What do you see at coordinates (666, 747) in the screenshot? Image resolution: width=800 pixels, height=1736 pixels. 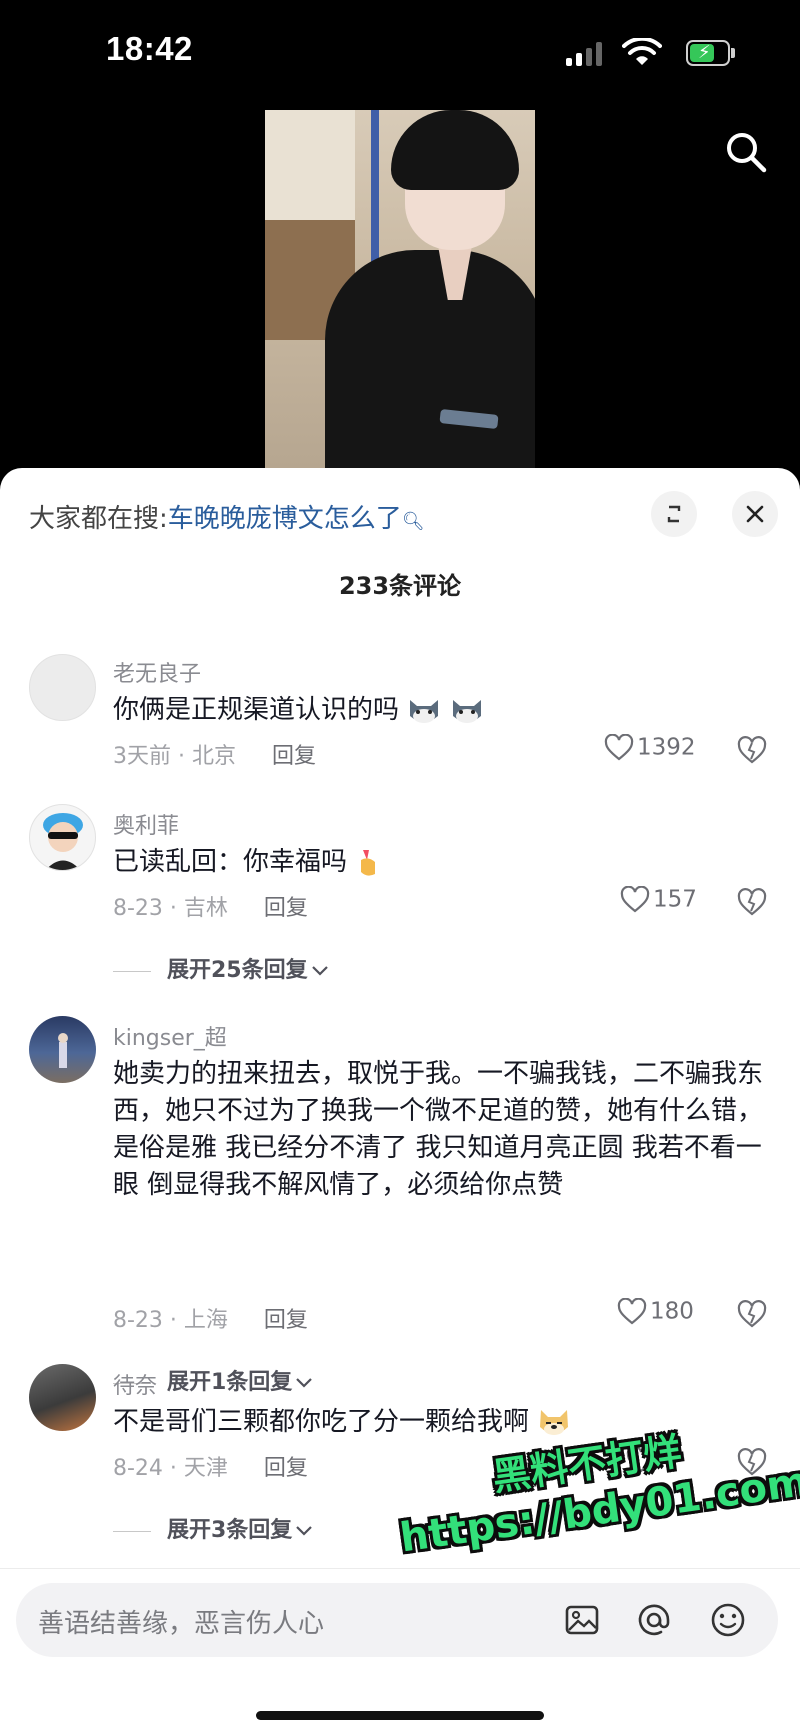 I see `like-count: 1392` at bounding box center [666, 747].